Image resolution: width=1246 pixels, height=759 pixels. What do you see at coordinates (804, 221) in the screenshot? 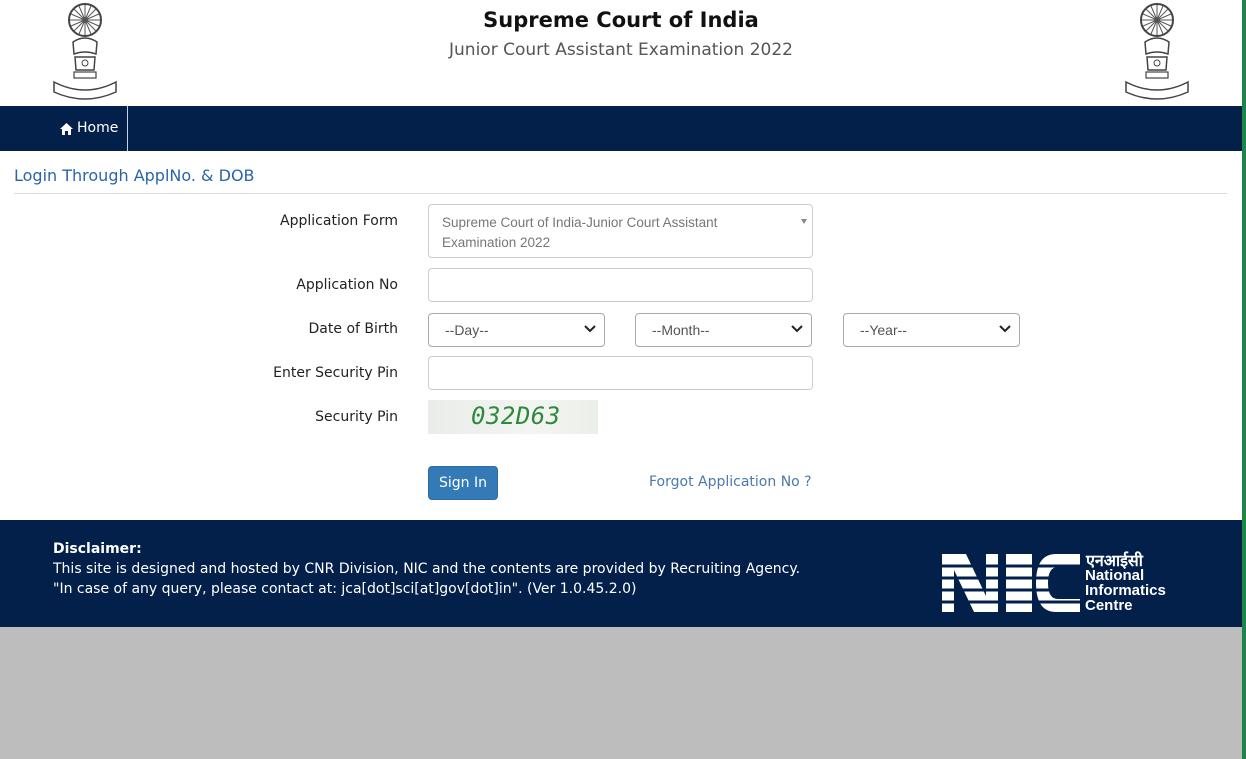
I see `caret-down-icon` at bounding box center [804, 221].